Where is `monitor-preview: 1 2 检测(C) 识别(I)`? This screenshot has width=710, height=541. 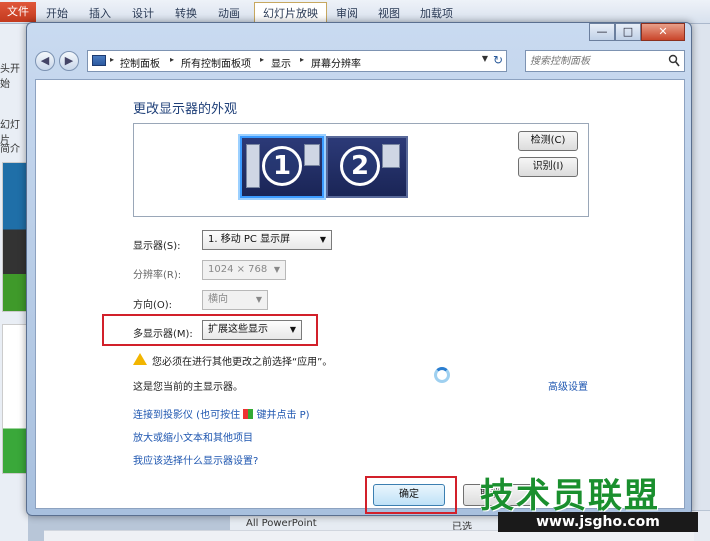 monitor-preview: 1 2 检测(C) 识别(I) is located at coordinates (361, 170).